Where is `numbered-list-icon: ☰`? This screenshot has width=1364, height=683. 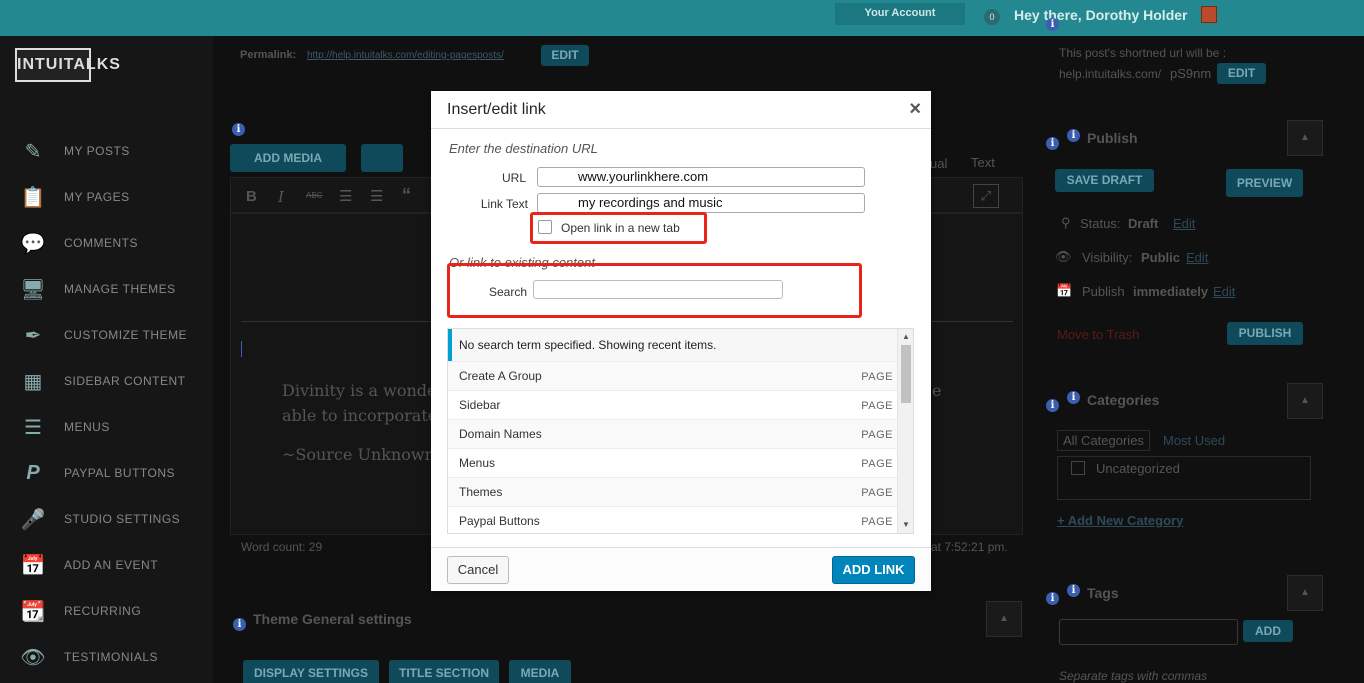 numbered-list-icon: ☰ is located at coordinates (376, 196).